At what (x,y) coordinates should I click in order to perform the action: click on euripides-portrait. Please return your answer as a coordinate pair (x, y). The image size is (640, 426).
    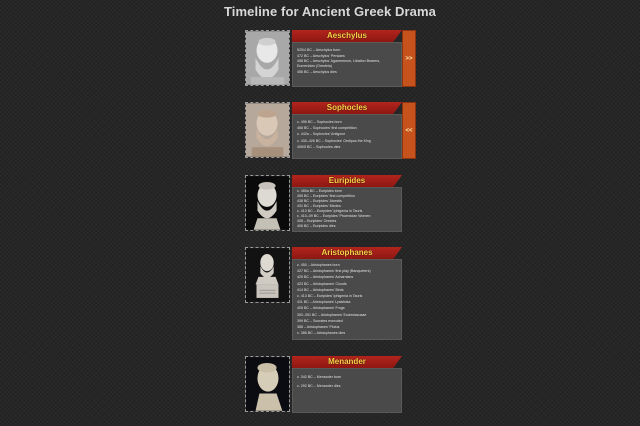
    Looking at the image, I should click on (267, 203).